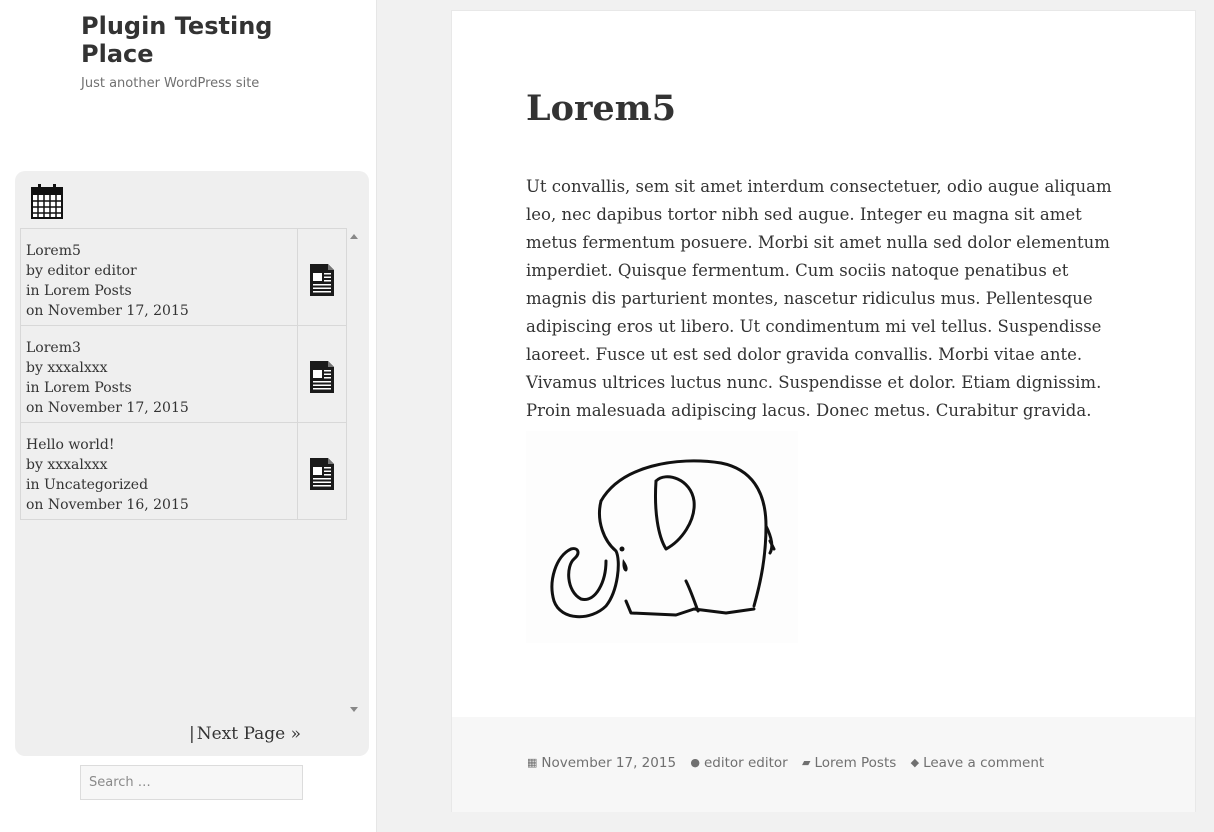  What do you see at coordinates (81, 271) in the screenshot?
I see `post-author: by editor editor` at bounding box center [81, 271].